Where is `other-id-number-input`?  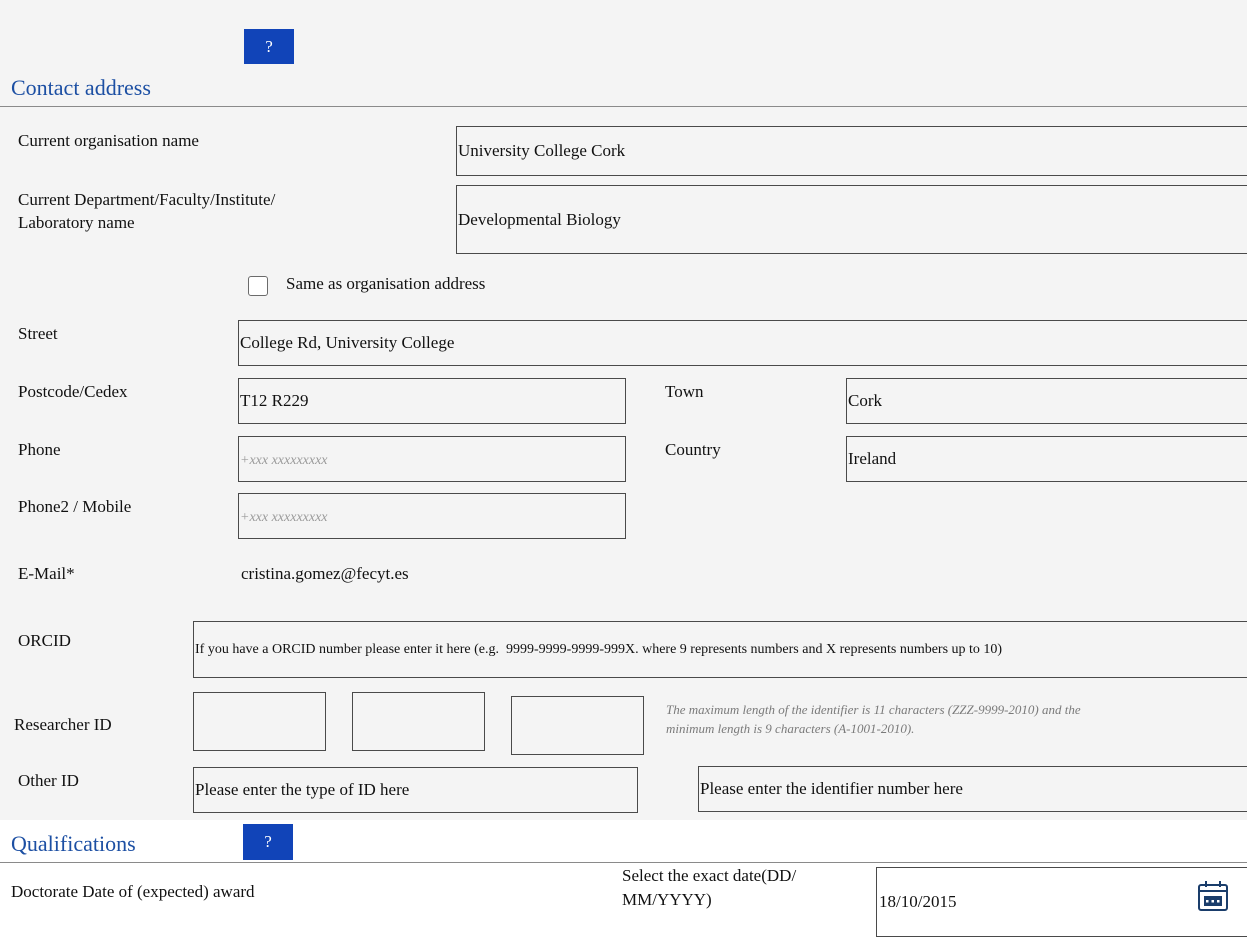
other-id-number-input is located at coordinates (972, 789).